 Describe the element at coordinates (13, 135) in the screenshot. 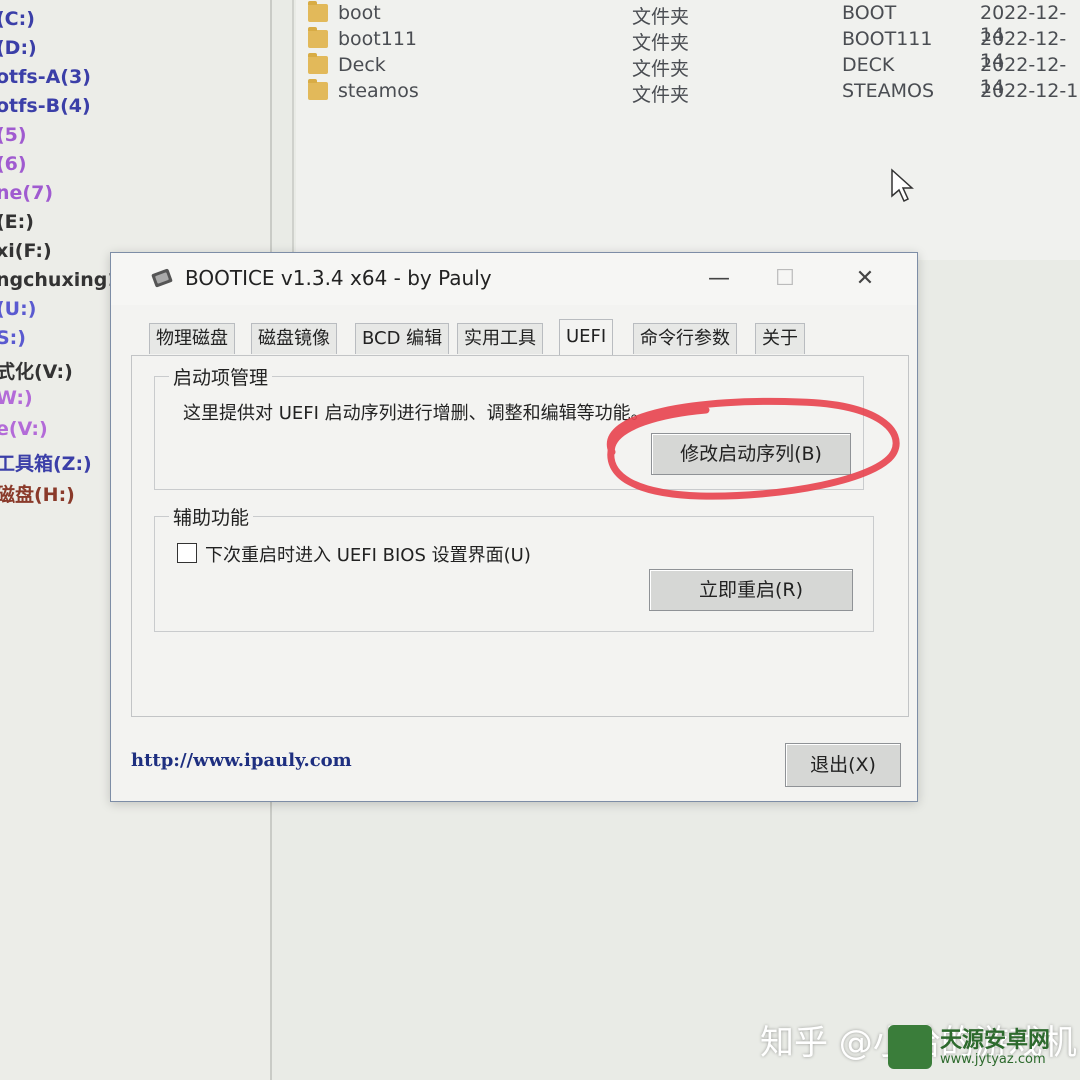

I see `drive-item: (5)` at that location.